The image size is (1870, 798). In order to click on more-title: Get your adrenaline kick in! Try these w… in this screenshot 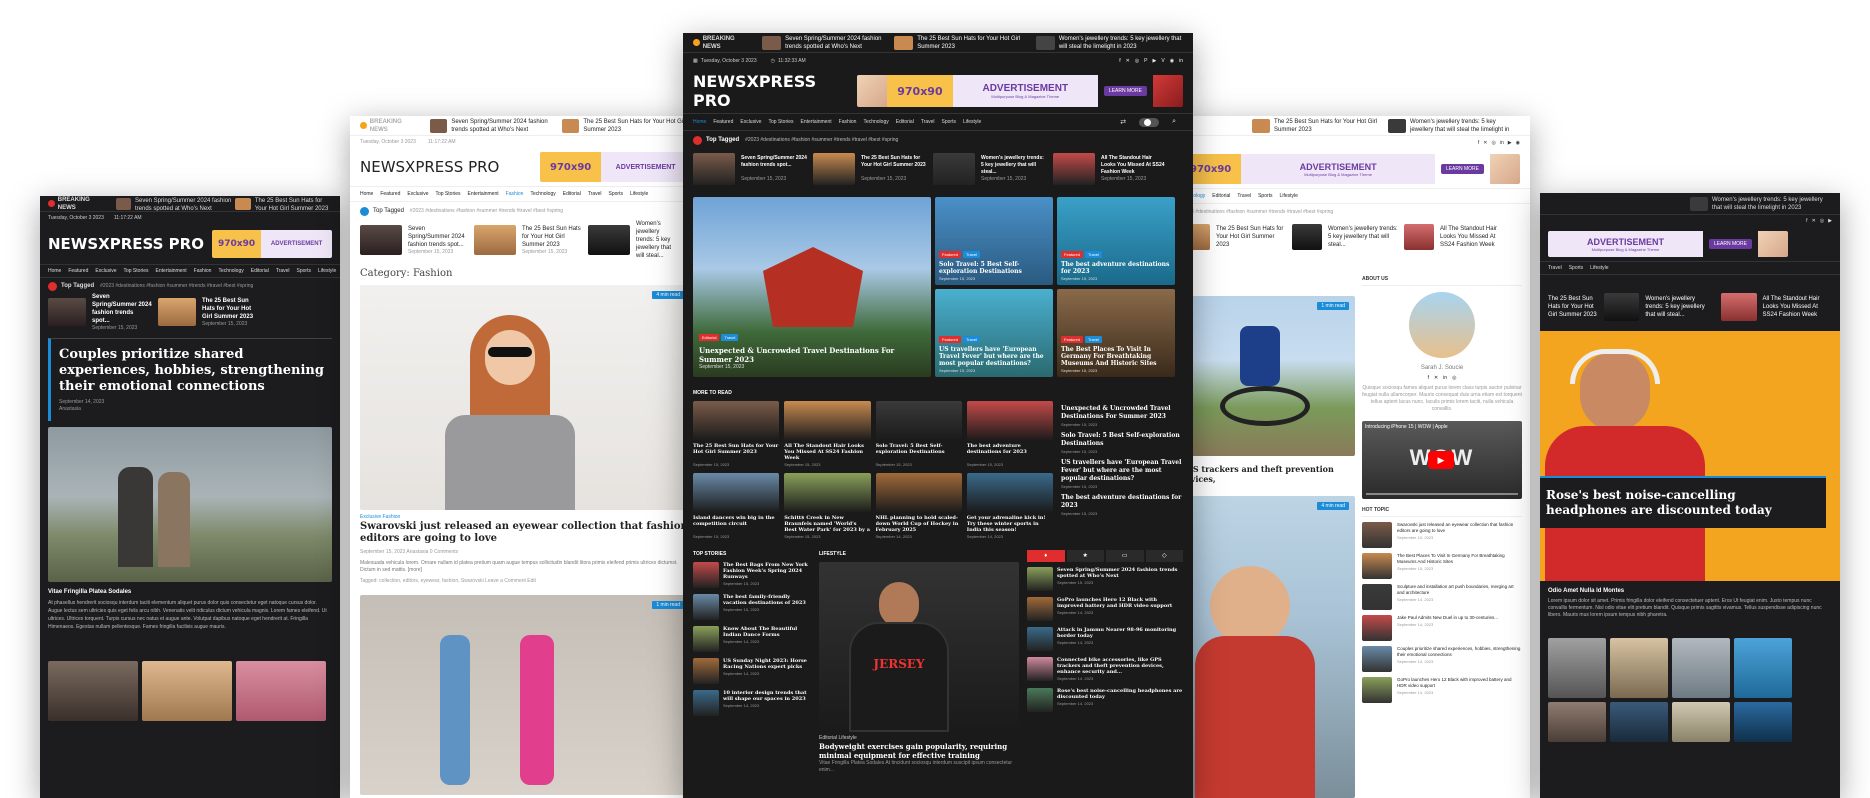, I will do `click(1010, 524)`.